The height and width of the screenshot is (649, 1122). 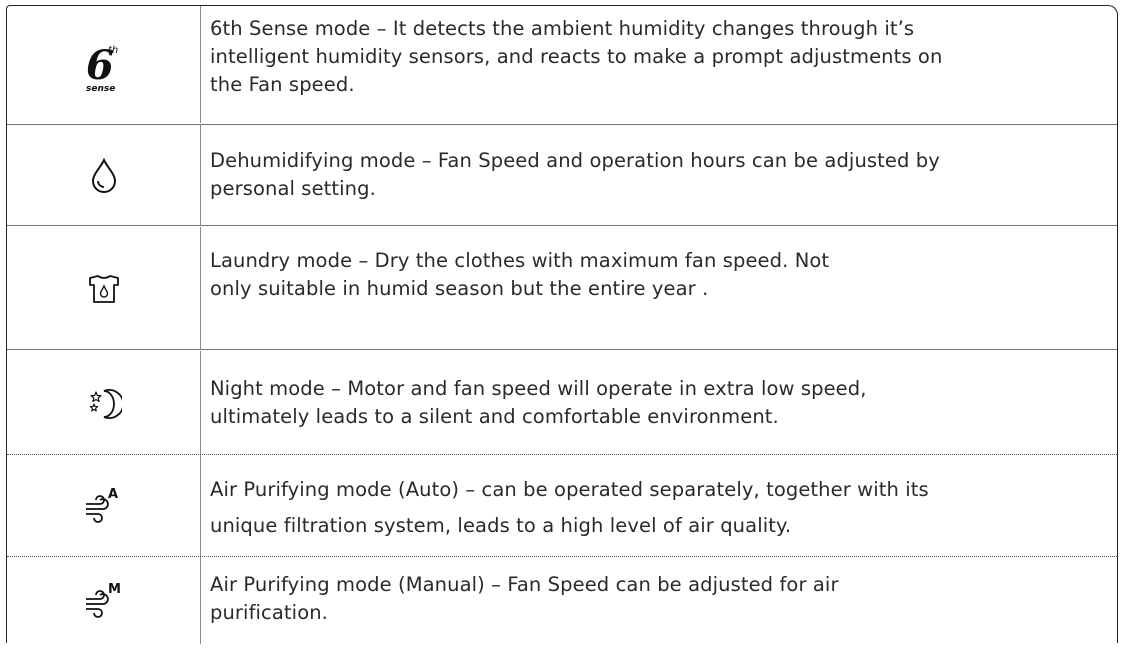 I want to click on svg-text: sense, so click(x=100, y=89).